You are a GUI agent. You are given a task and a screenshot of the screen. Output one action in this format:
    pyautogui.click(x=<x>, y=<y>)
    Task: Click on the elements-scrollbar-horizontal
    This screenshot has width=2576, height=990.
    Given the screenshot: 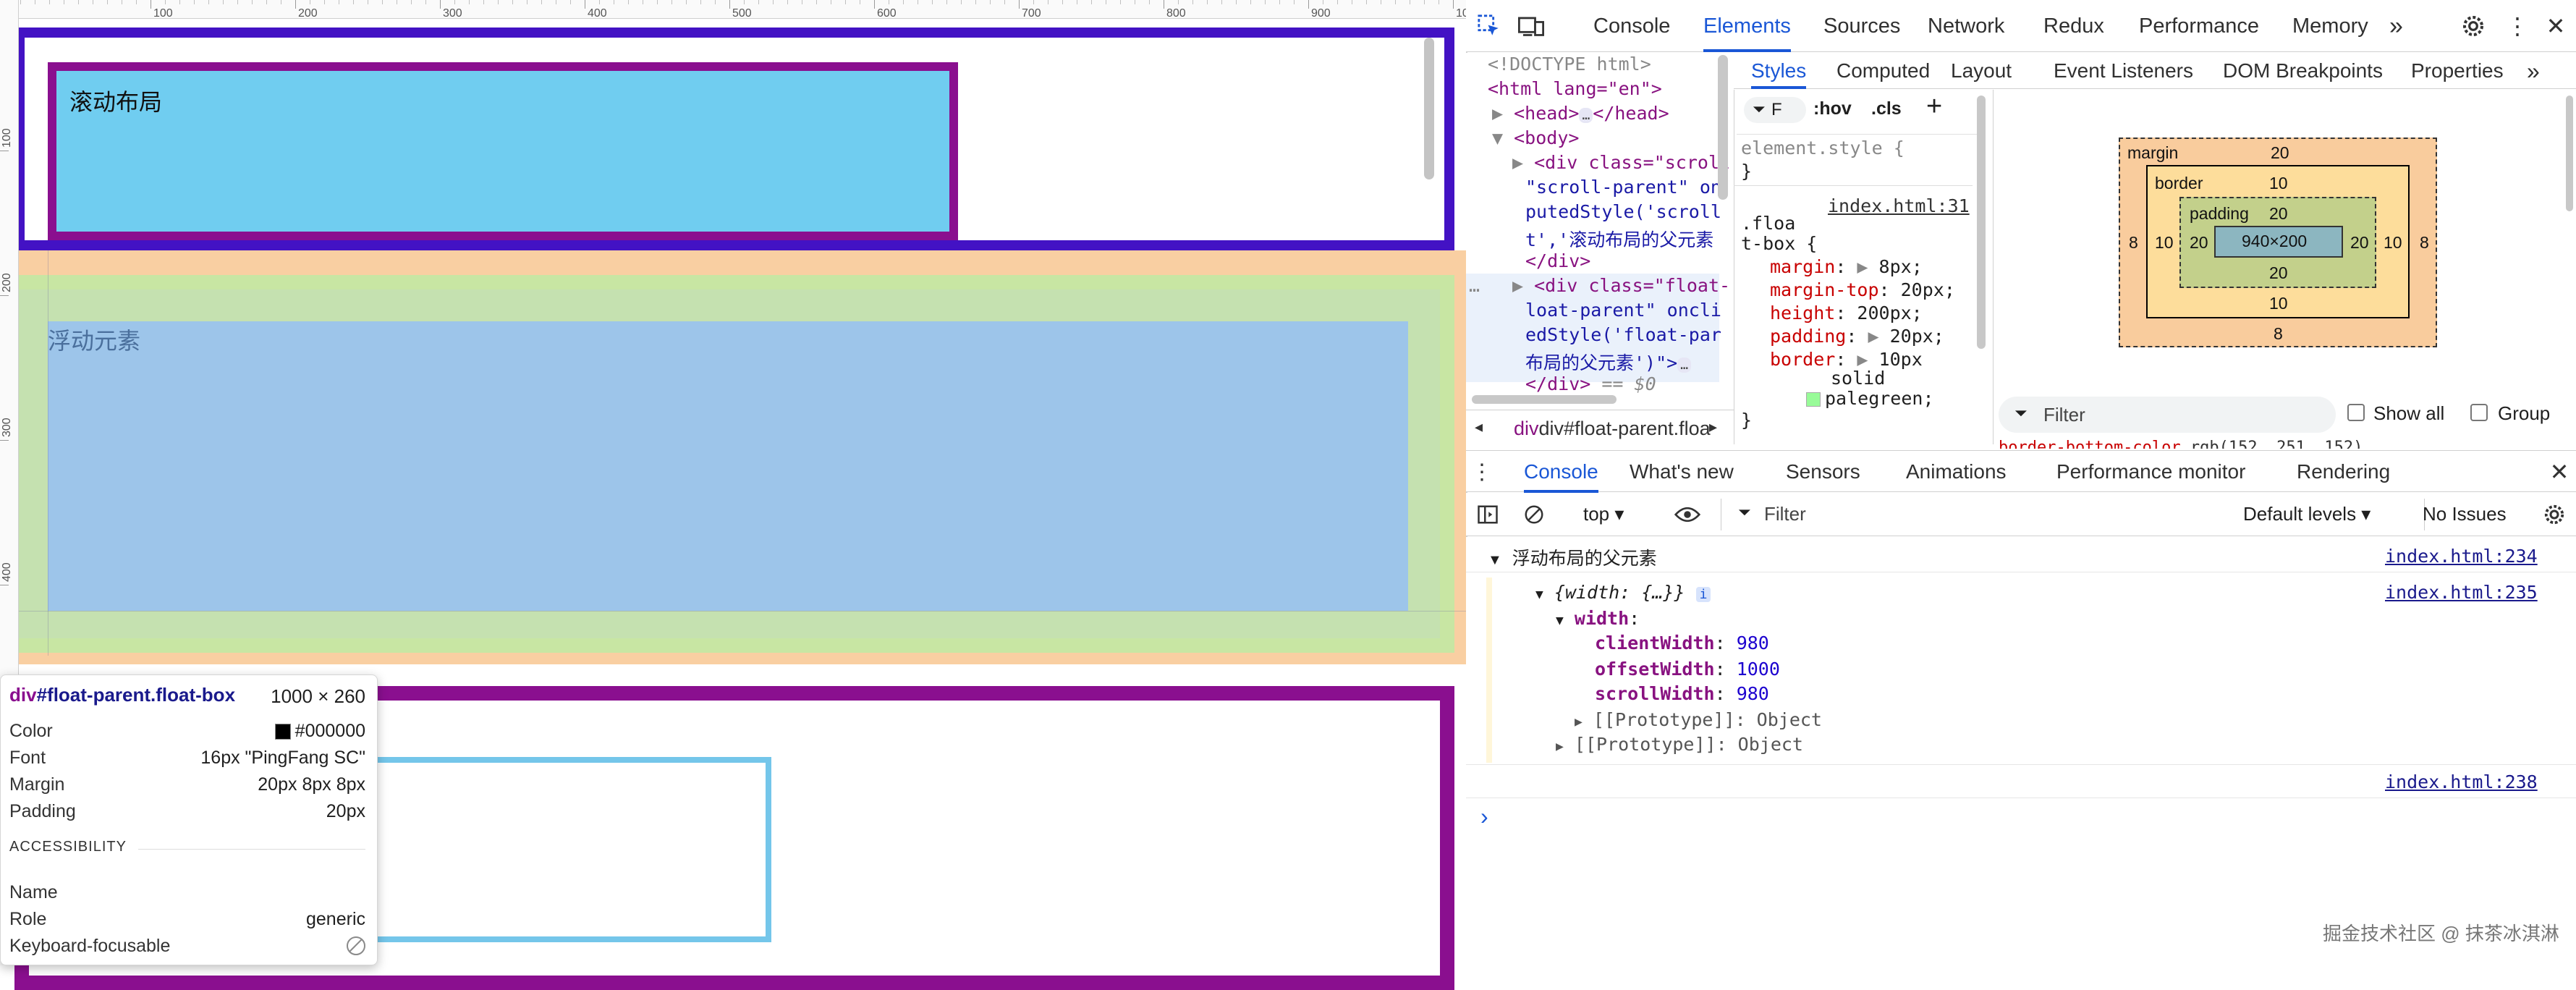 What is the action you would take?
    pyautogui.click(x=1544, y=399)
    